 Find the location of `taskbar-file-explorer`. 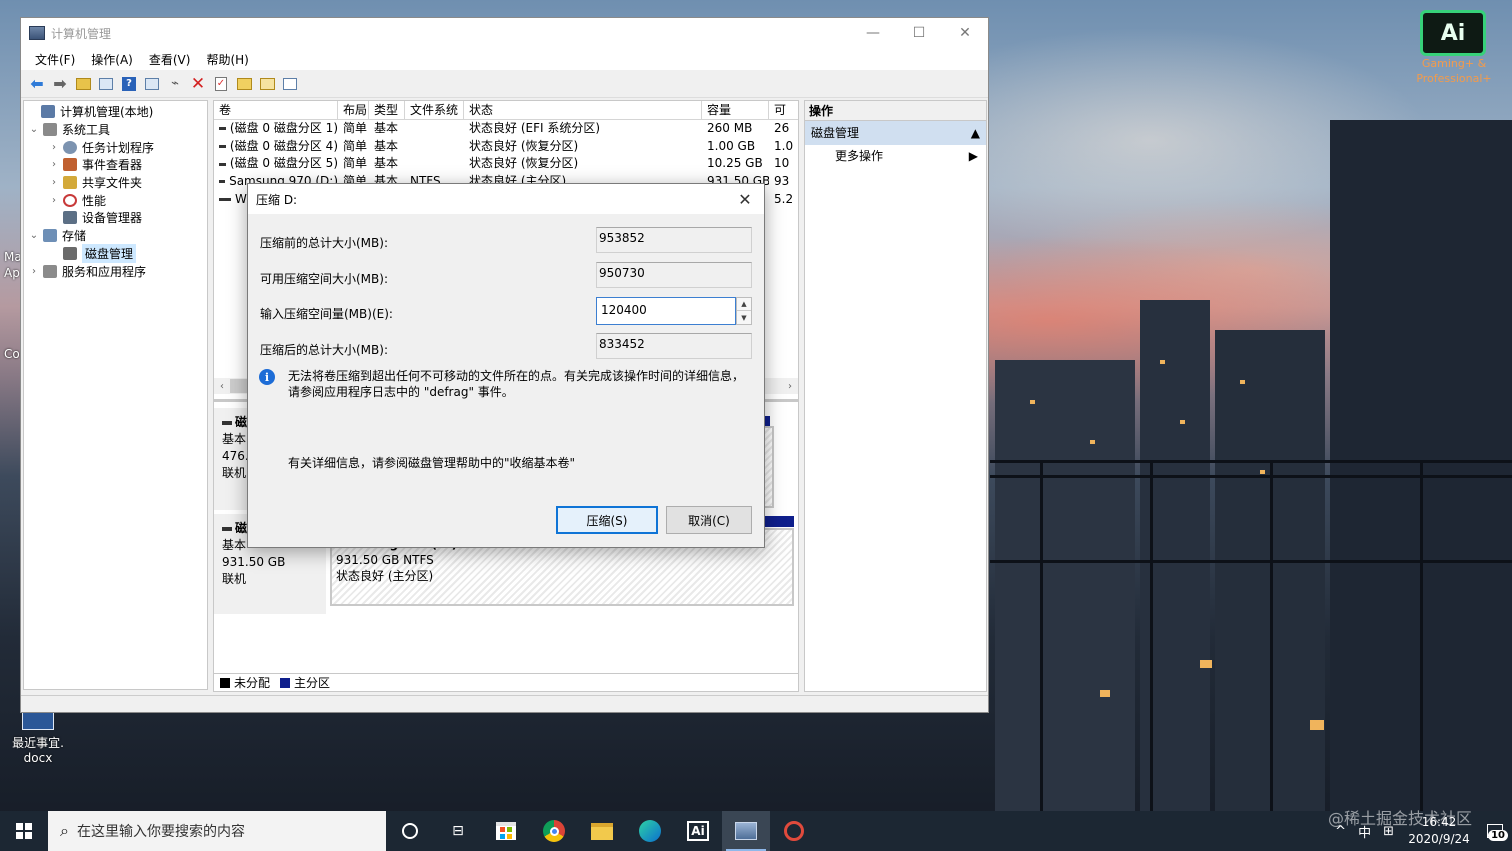

taskbar-file-explorer is located at coordinates (602, 831).